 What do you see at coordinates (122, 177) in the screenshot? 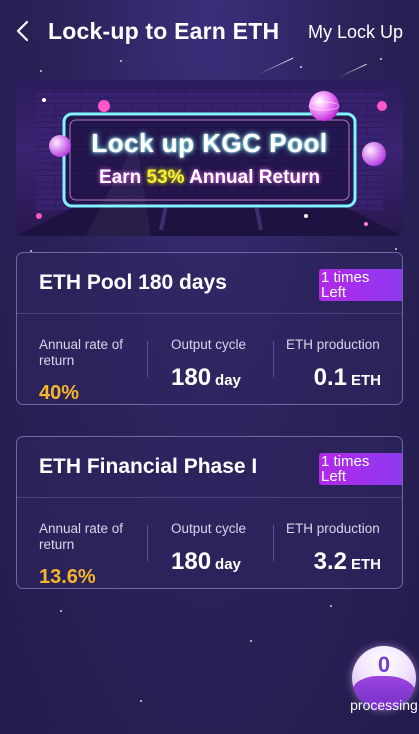
I see `banner-subheadline-prefix: Earn` at bounding box center [122, 177].